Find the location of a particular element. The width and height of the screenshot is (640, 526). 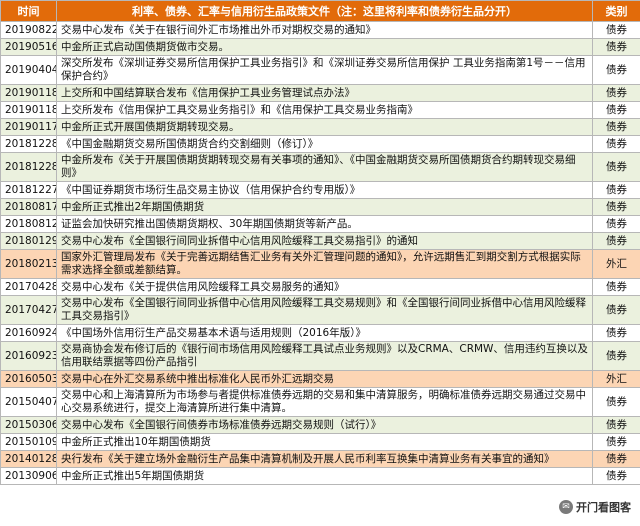

table-row: 20190118 上交所和中国结算联合发布《信用保护工具业务管理试点办法》 债券 is located at coordinates (320, 93).